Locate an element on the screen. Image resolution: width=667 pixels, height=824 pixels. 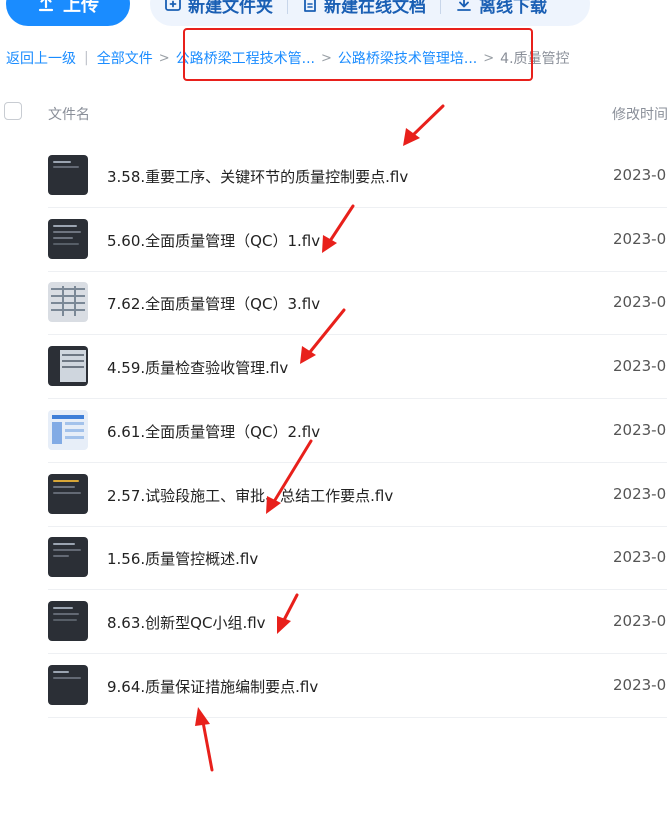
breadcrumb-arrow: > is located at coordinates (164, 58).